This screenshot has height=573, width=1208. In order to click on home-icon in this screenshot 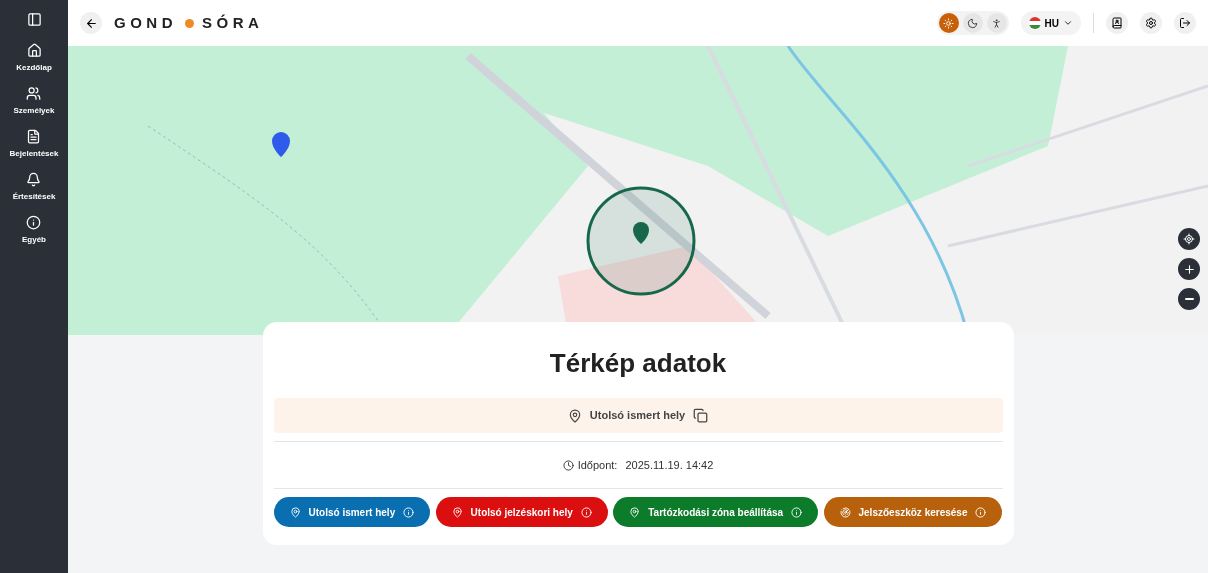, I will do `click(34, 50)`.